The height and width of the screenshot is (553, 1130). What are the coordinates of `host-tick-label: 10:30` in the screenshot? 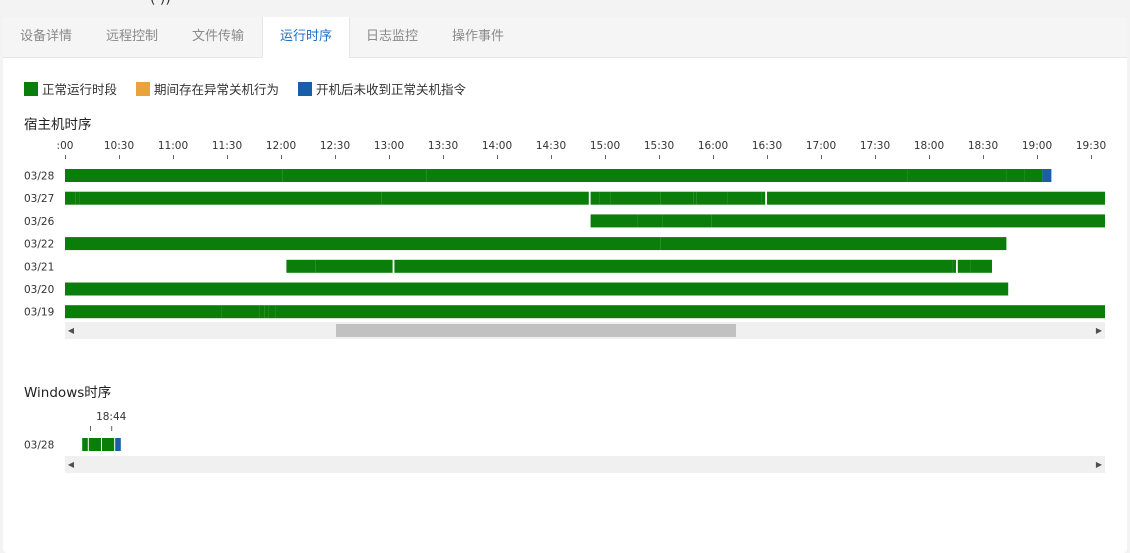 It's located at (119, 146).